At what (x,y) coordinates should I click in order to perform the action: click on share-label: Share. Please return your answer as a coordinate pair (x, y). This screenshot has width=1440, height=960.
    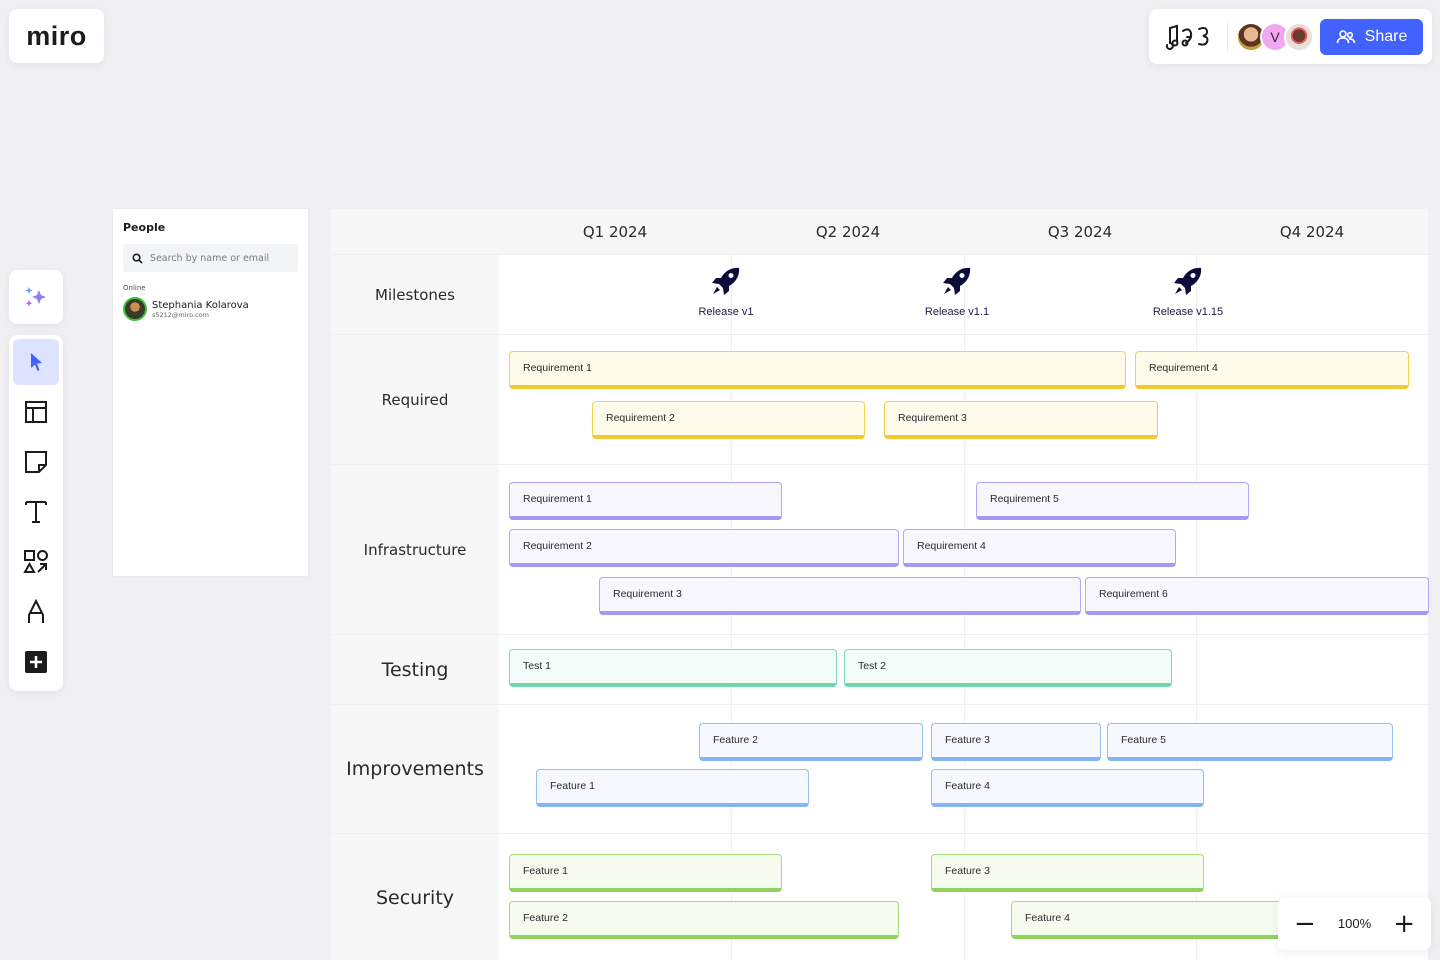
    Looking at the image, I should click on (1386, 36).